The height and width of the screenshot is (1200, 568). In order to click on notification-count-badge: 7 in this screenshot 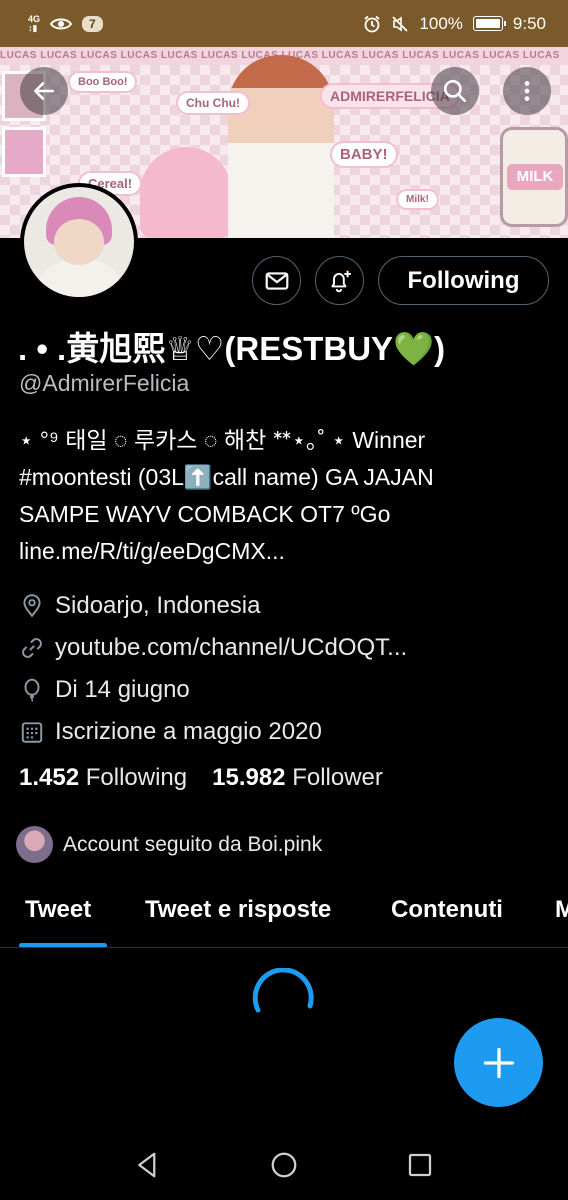, I will do `click(92, 23)`.